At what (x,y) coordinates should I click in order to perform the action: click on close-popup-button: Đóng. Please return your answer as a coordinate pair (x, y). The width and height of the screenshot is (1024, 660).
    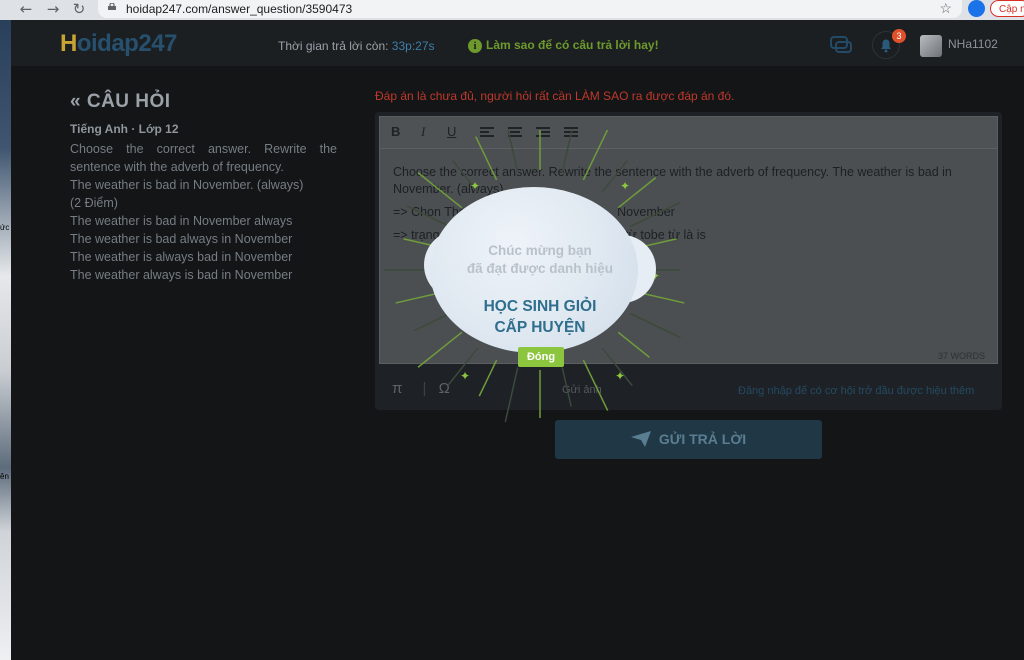
    Looking at the image, I should click on (541, 357).